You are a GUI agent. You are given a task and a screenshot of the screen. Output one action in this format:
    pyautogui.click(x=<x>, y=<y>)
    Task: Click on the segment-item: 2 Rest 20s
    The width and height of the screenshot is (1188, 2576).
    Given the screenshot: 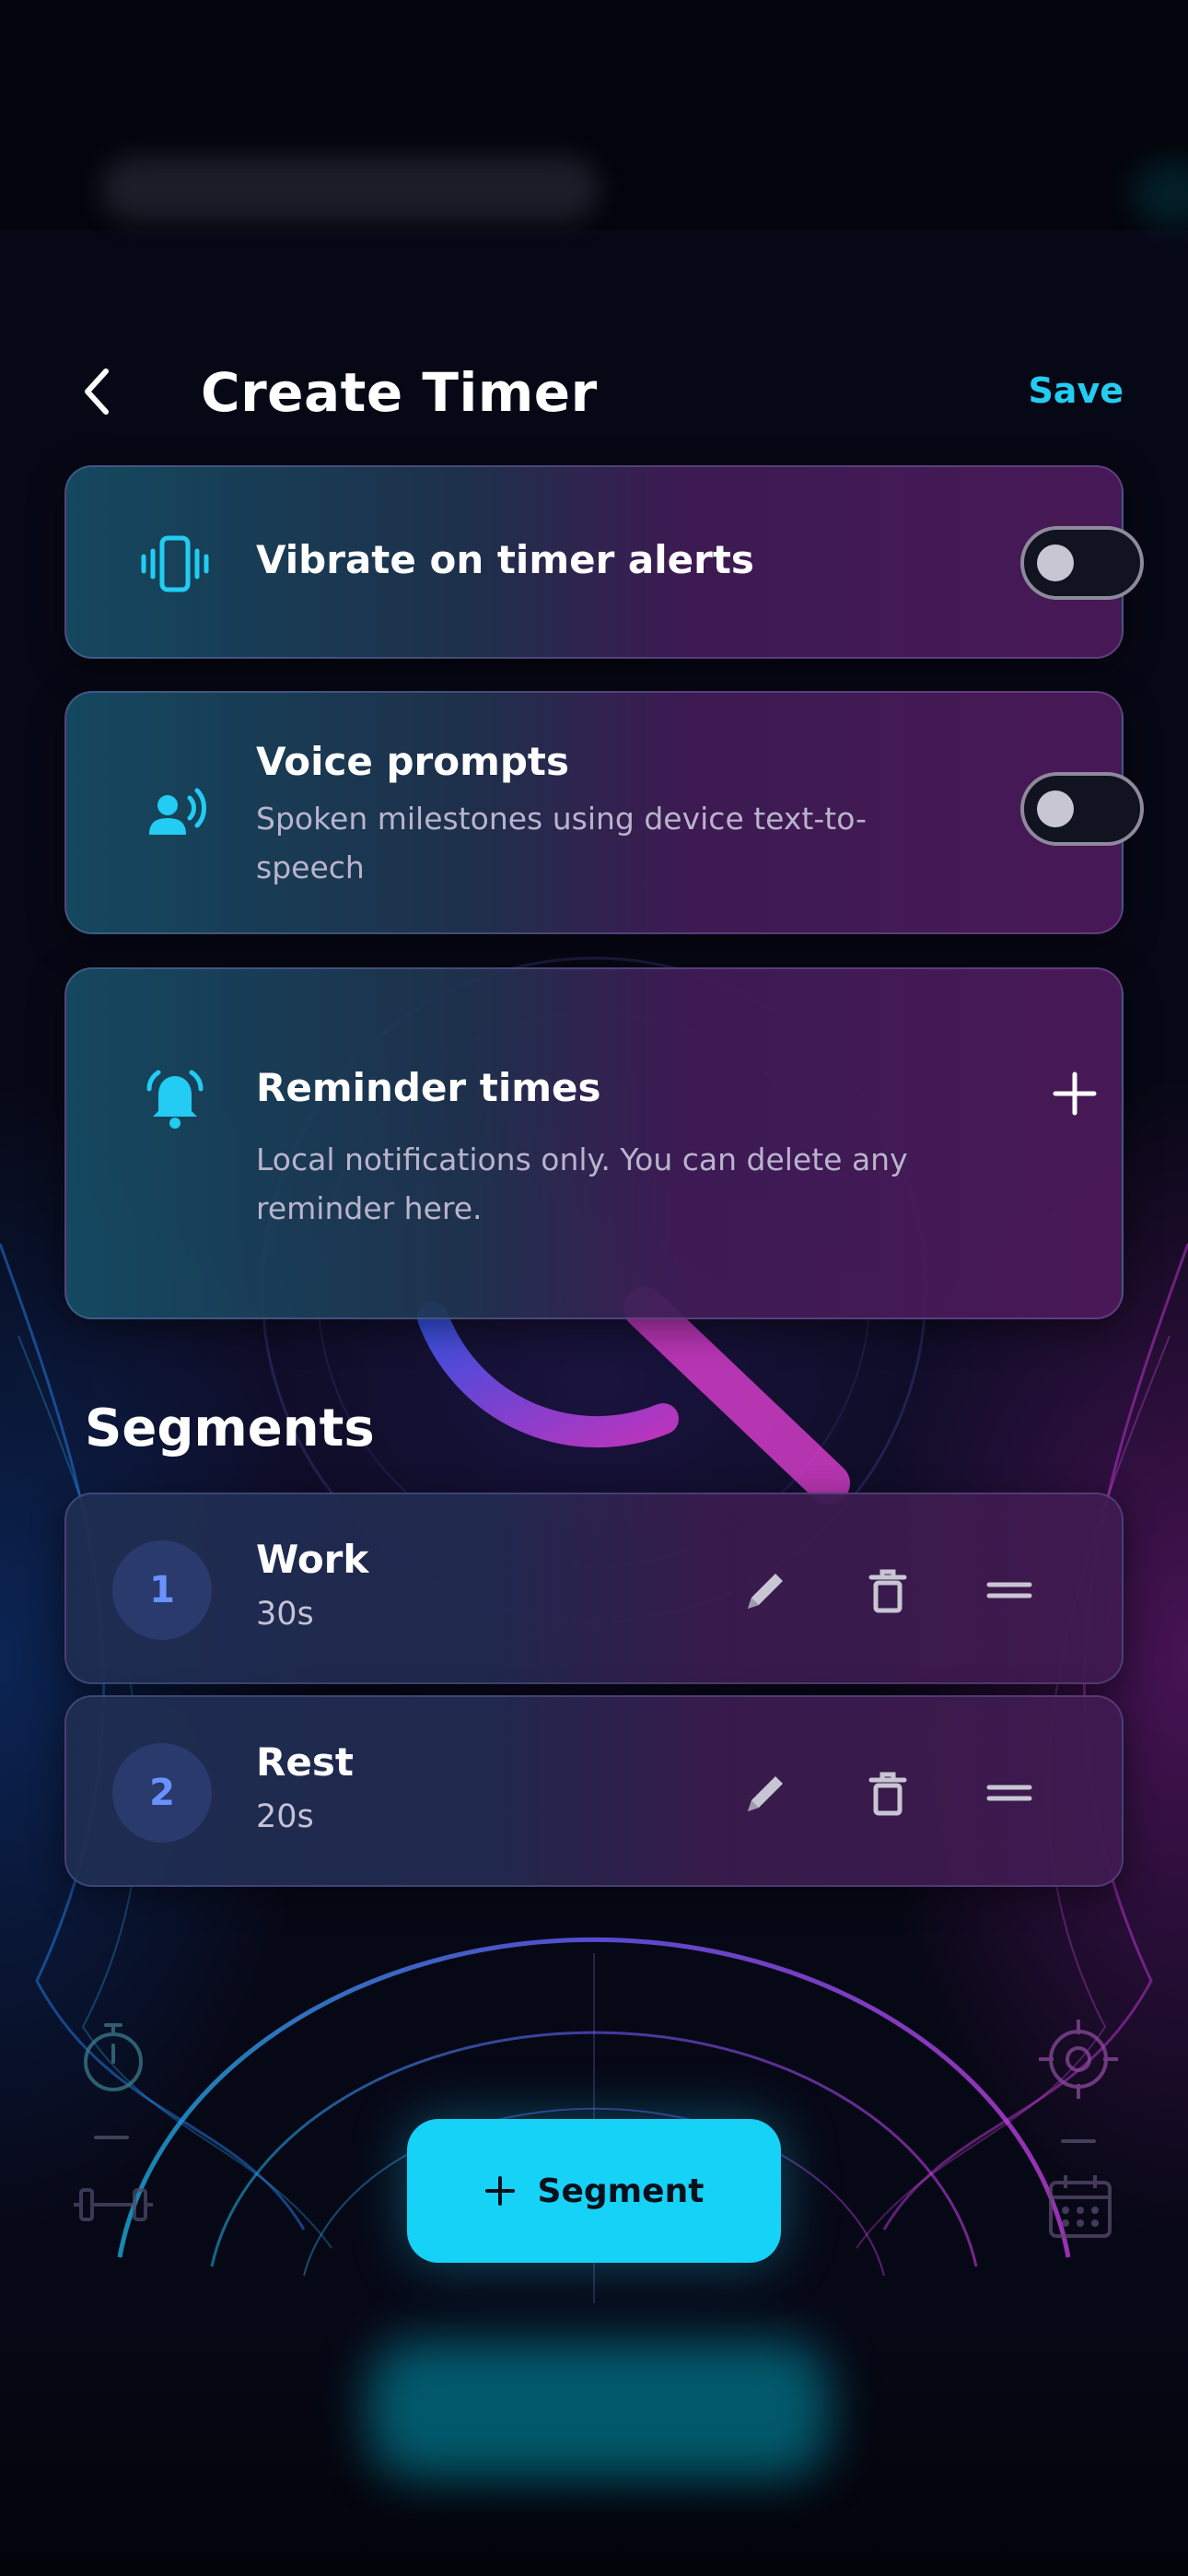 What is the action you would take?
    pyautogui.click(x=594, y=1791)
    